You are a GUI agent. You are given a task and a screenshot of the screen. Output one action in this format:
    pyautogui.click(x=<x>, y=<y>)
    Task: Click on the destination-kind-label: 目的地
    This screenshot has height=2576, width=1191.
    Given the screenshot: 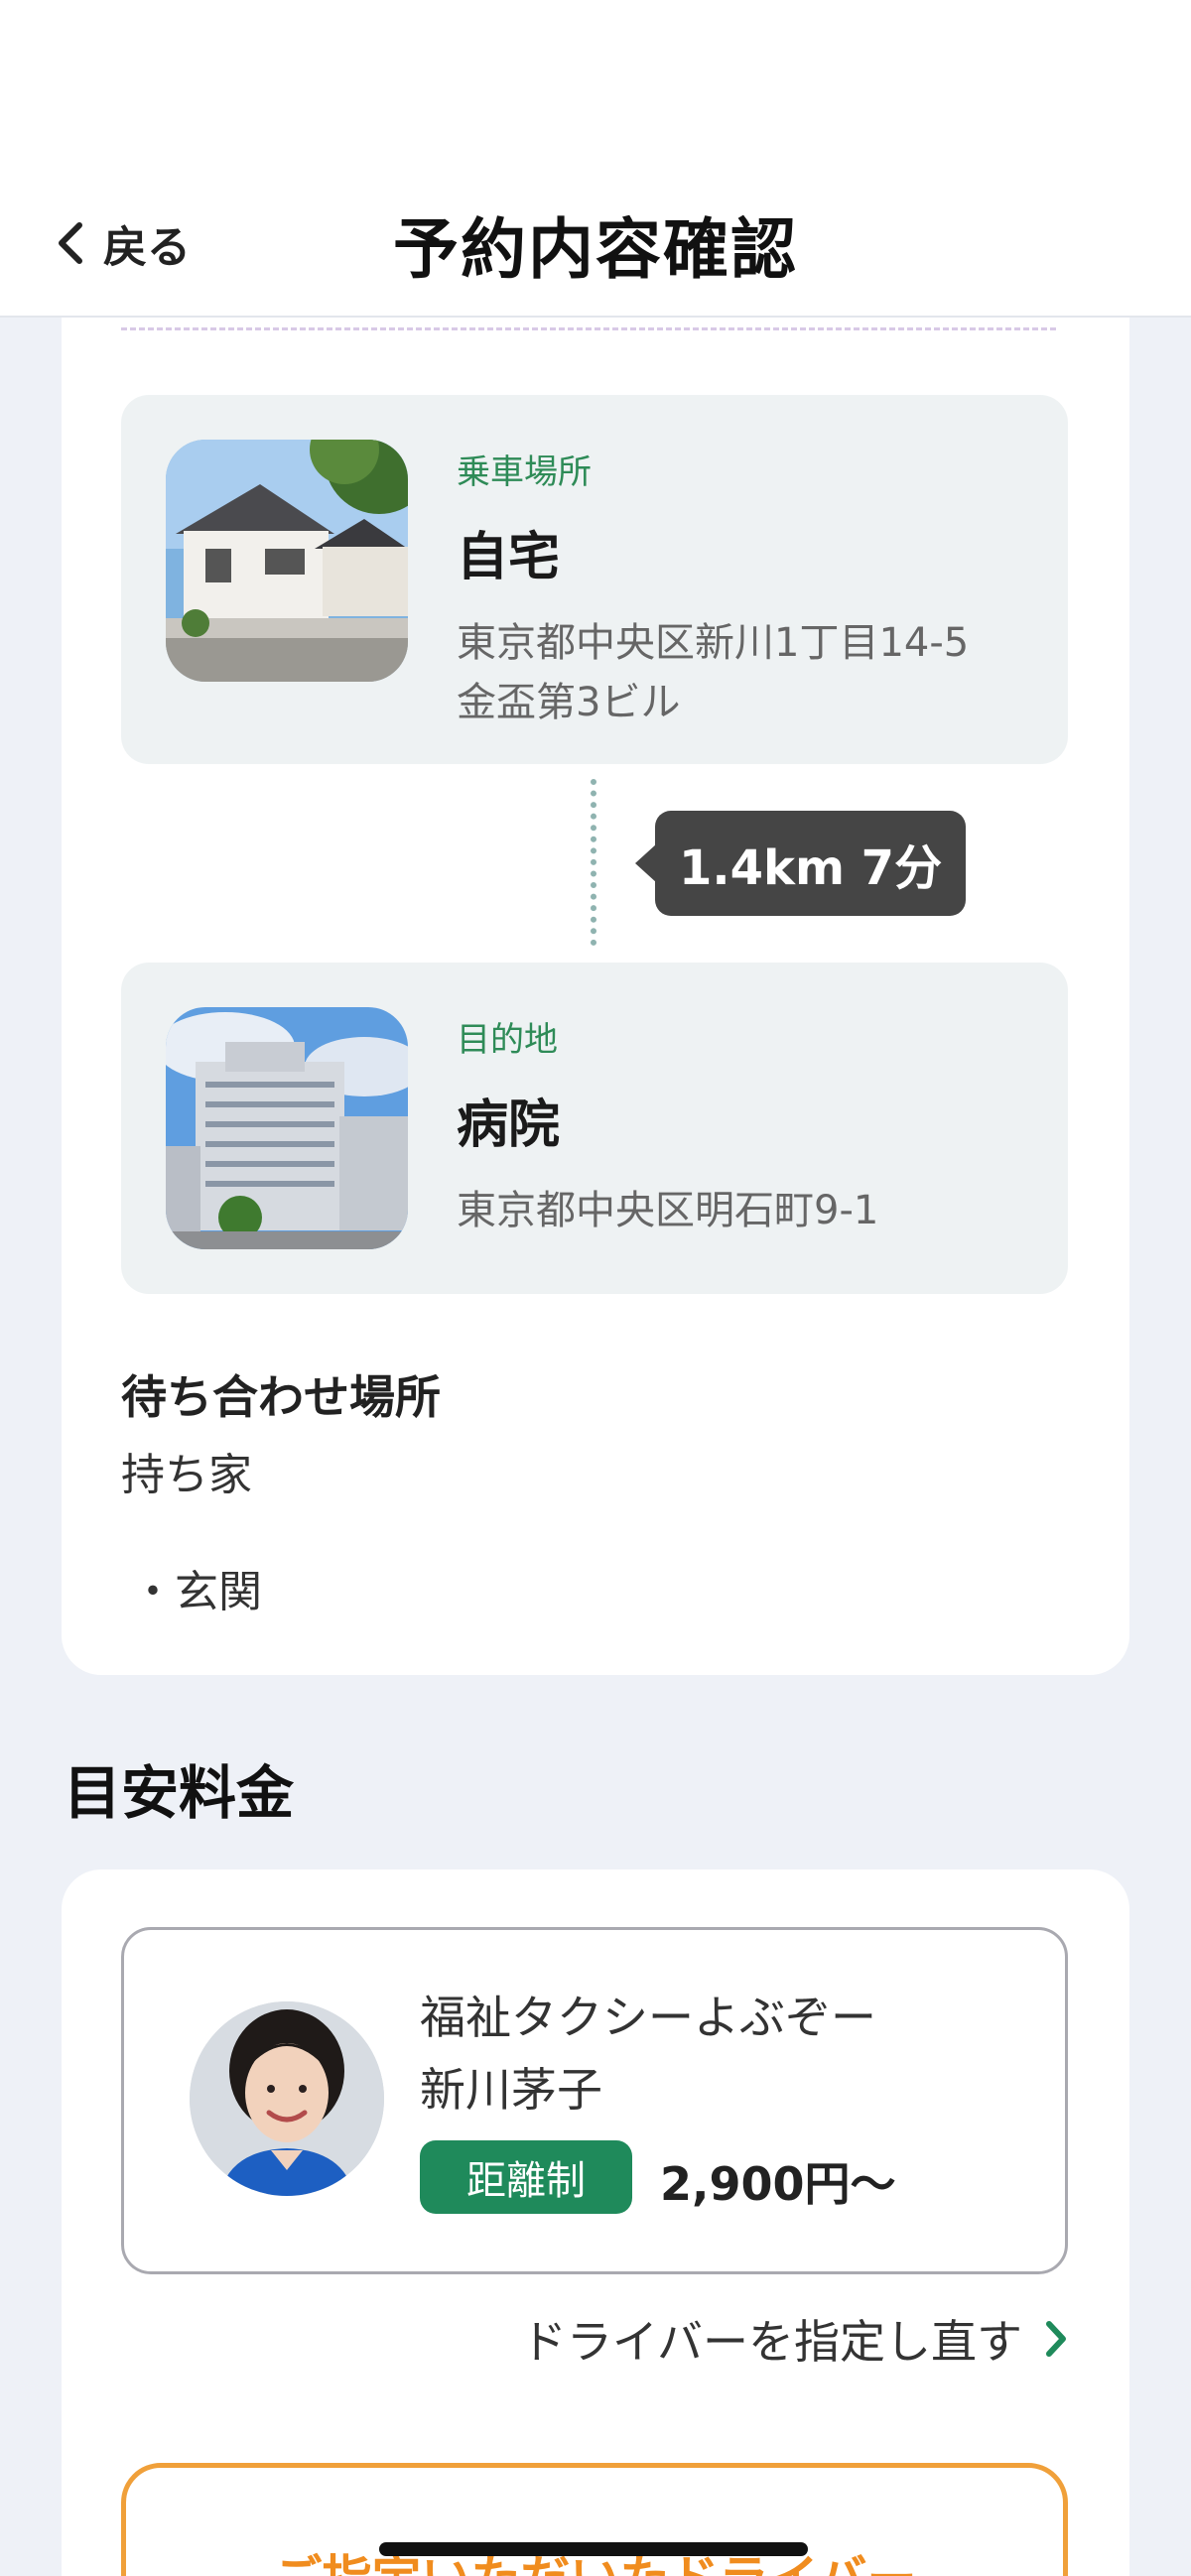 What is the action you would take?
    pyautogui.click(x=507, y=1040)
    